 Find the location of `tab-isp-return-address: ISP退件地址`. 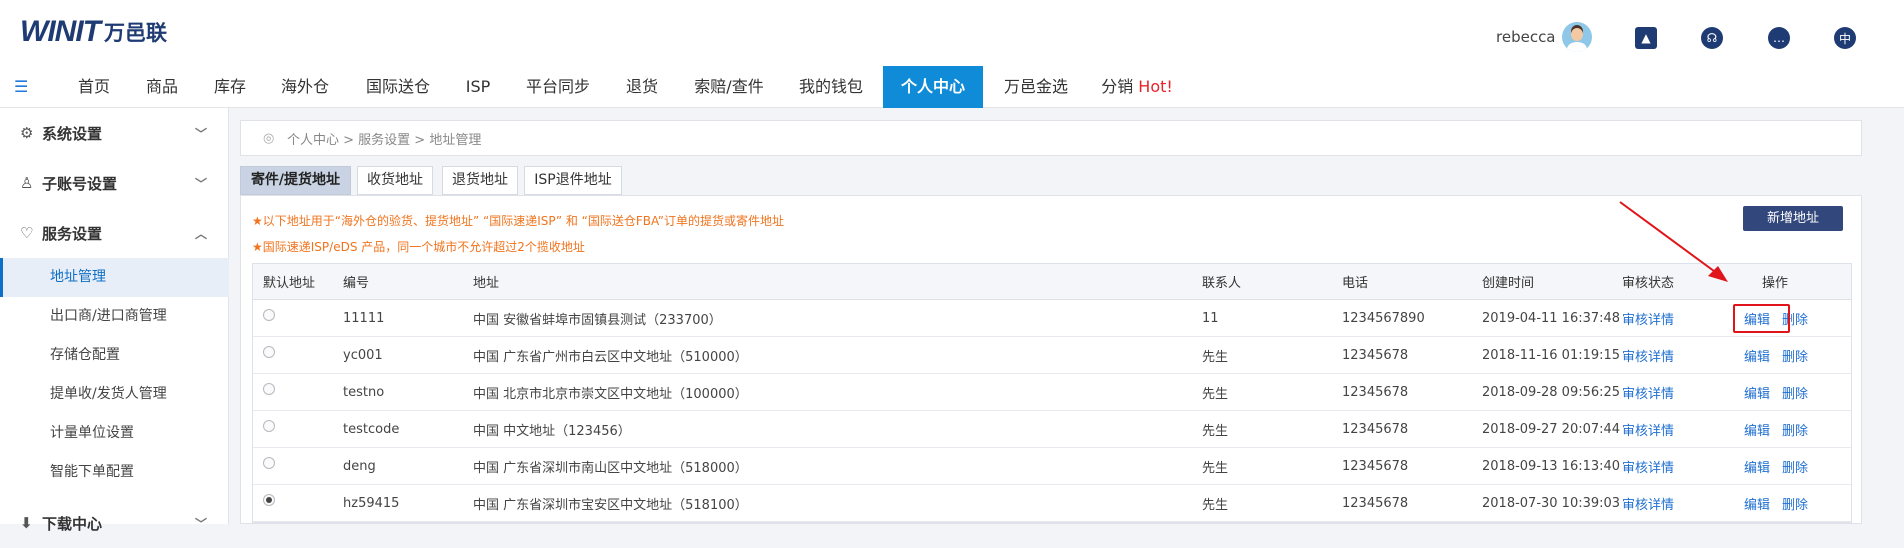

tab-isp-return-address: ISP退件地址 is located at coordinates (573, 180).